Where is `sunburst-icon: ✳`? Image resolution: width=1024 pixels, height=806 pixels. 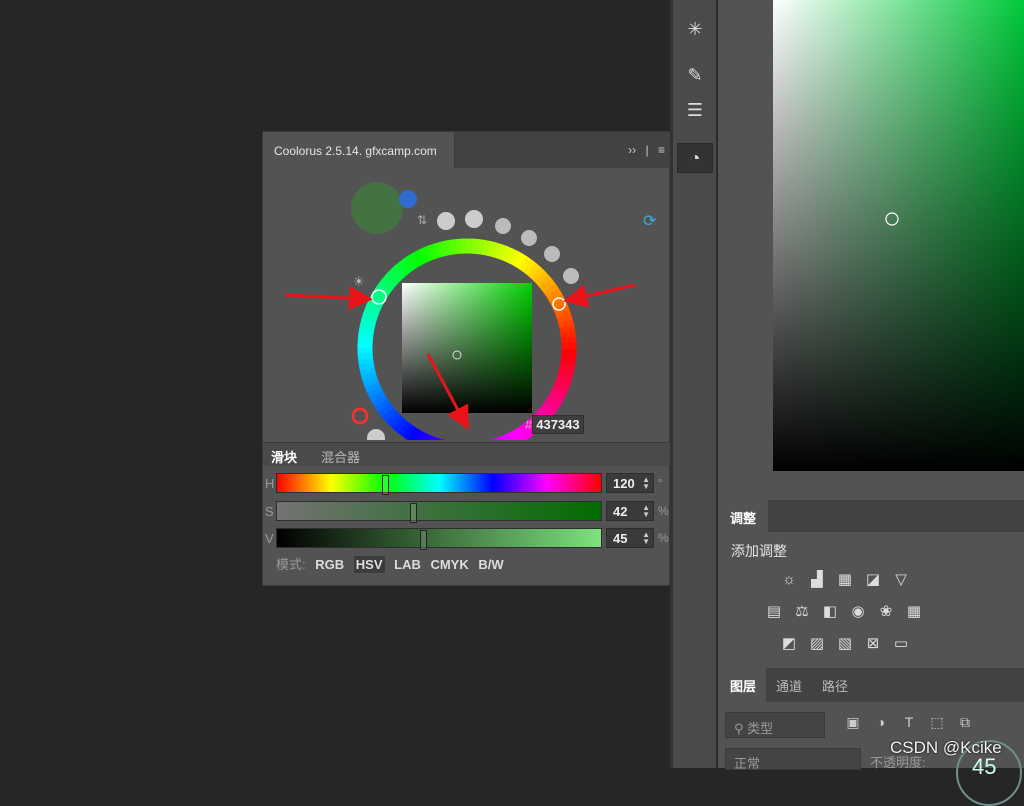 sunburst-icon: ✳ is located at coordinates (695, 29).